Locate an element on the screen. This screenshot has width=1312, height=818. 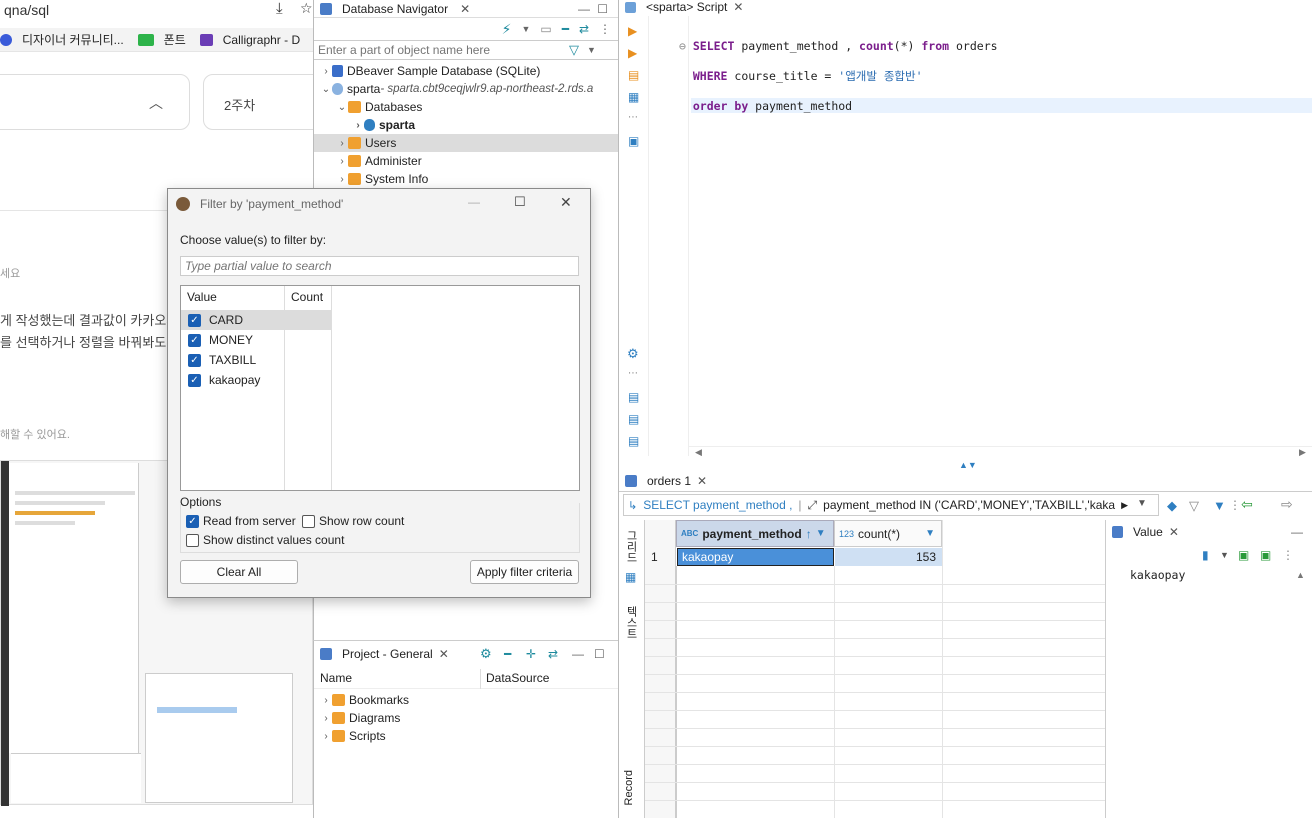
checkbox-money: ✓ is located at coordinates (194, 340).